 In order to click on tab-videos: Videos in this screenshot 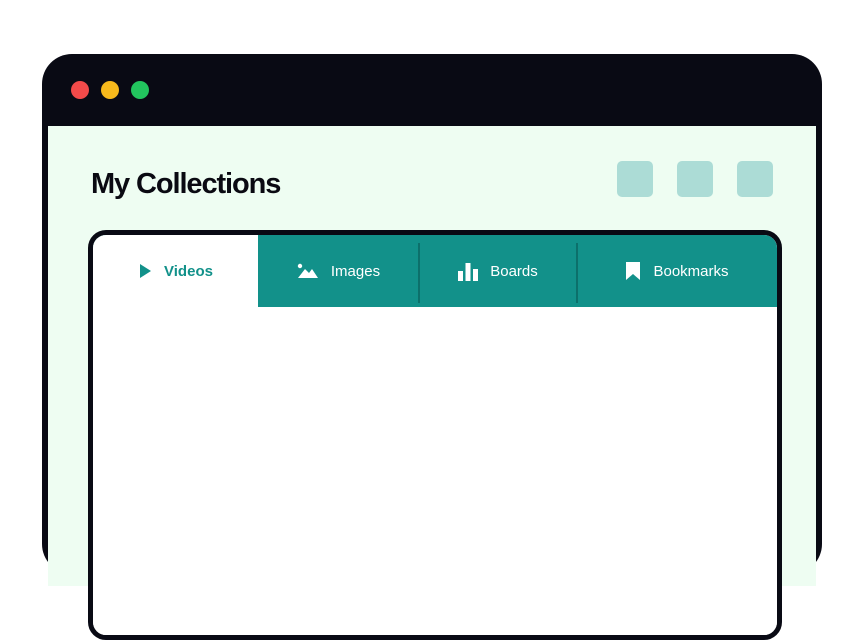, I will do `click(175, 271)`.